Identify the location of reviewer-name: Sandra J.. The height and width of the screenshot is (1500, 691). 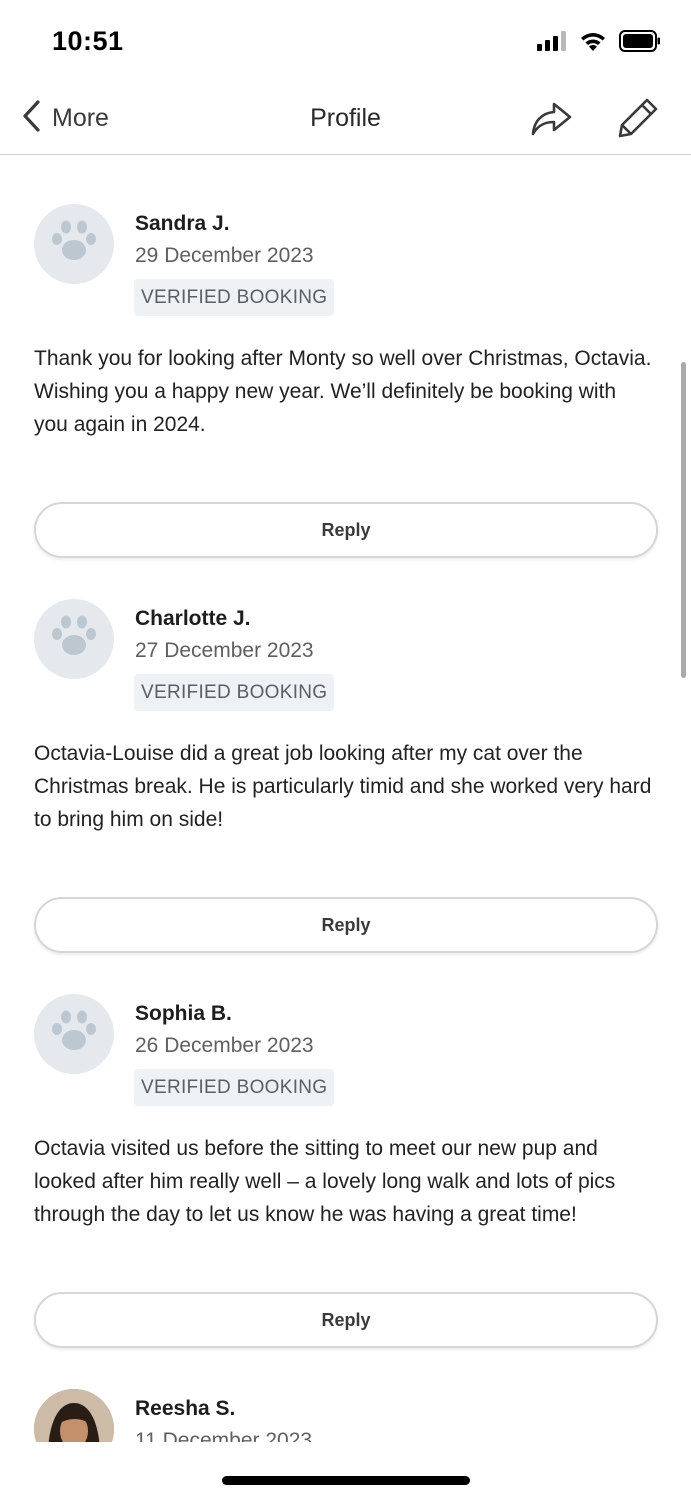
(182, 223).